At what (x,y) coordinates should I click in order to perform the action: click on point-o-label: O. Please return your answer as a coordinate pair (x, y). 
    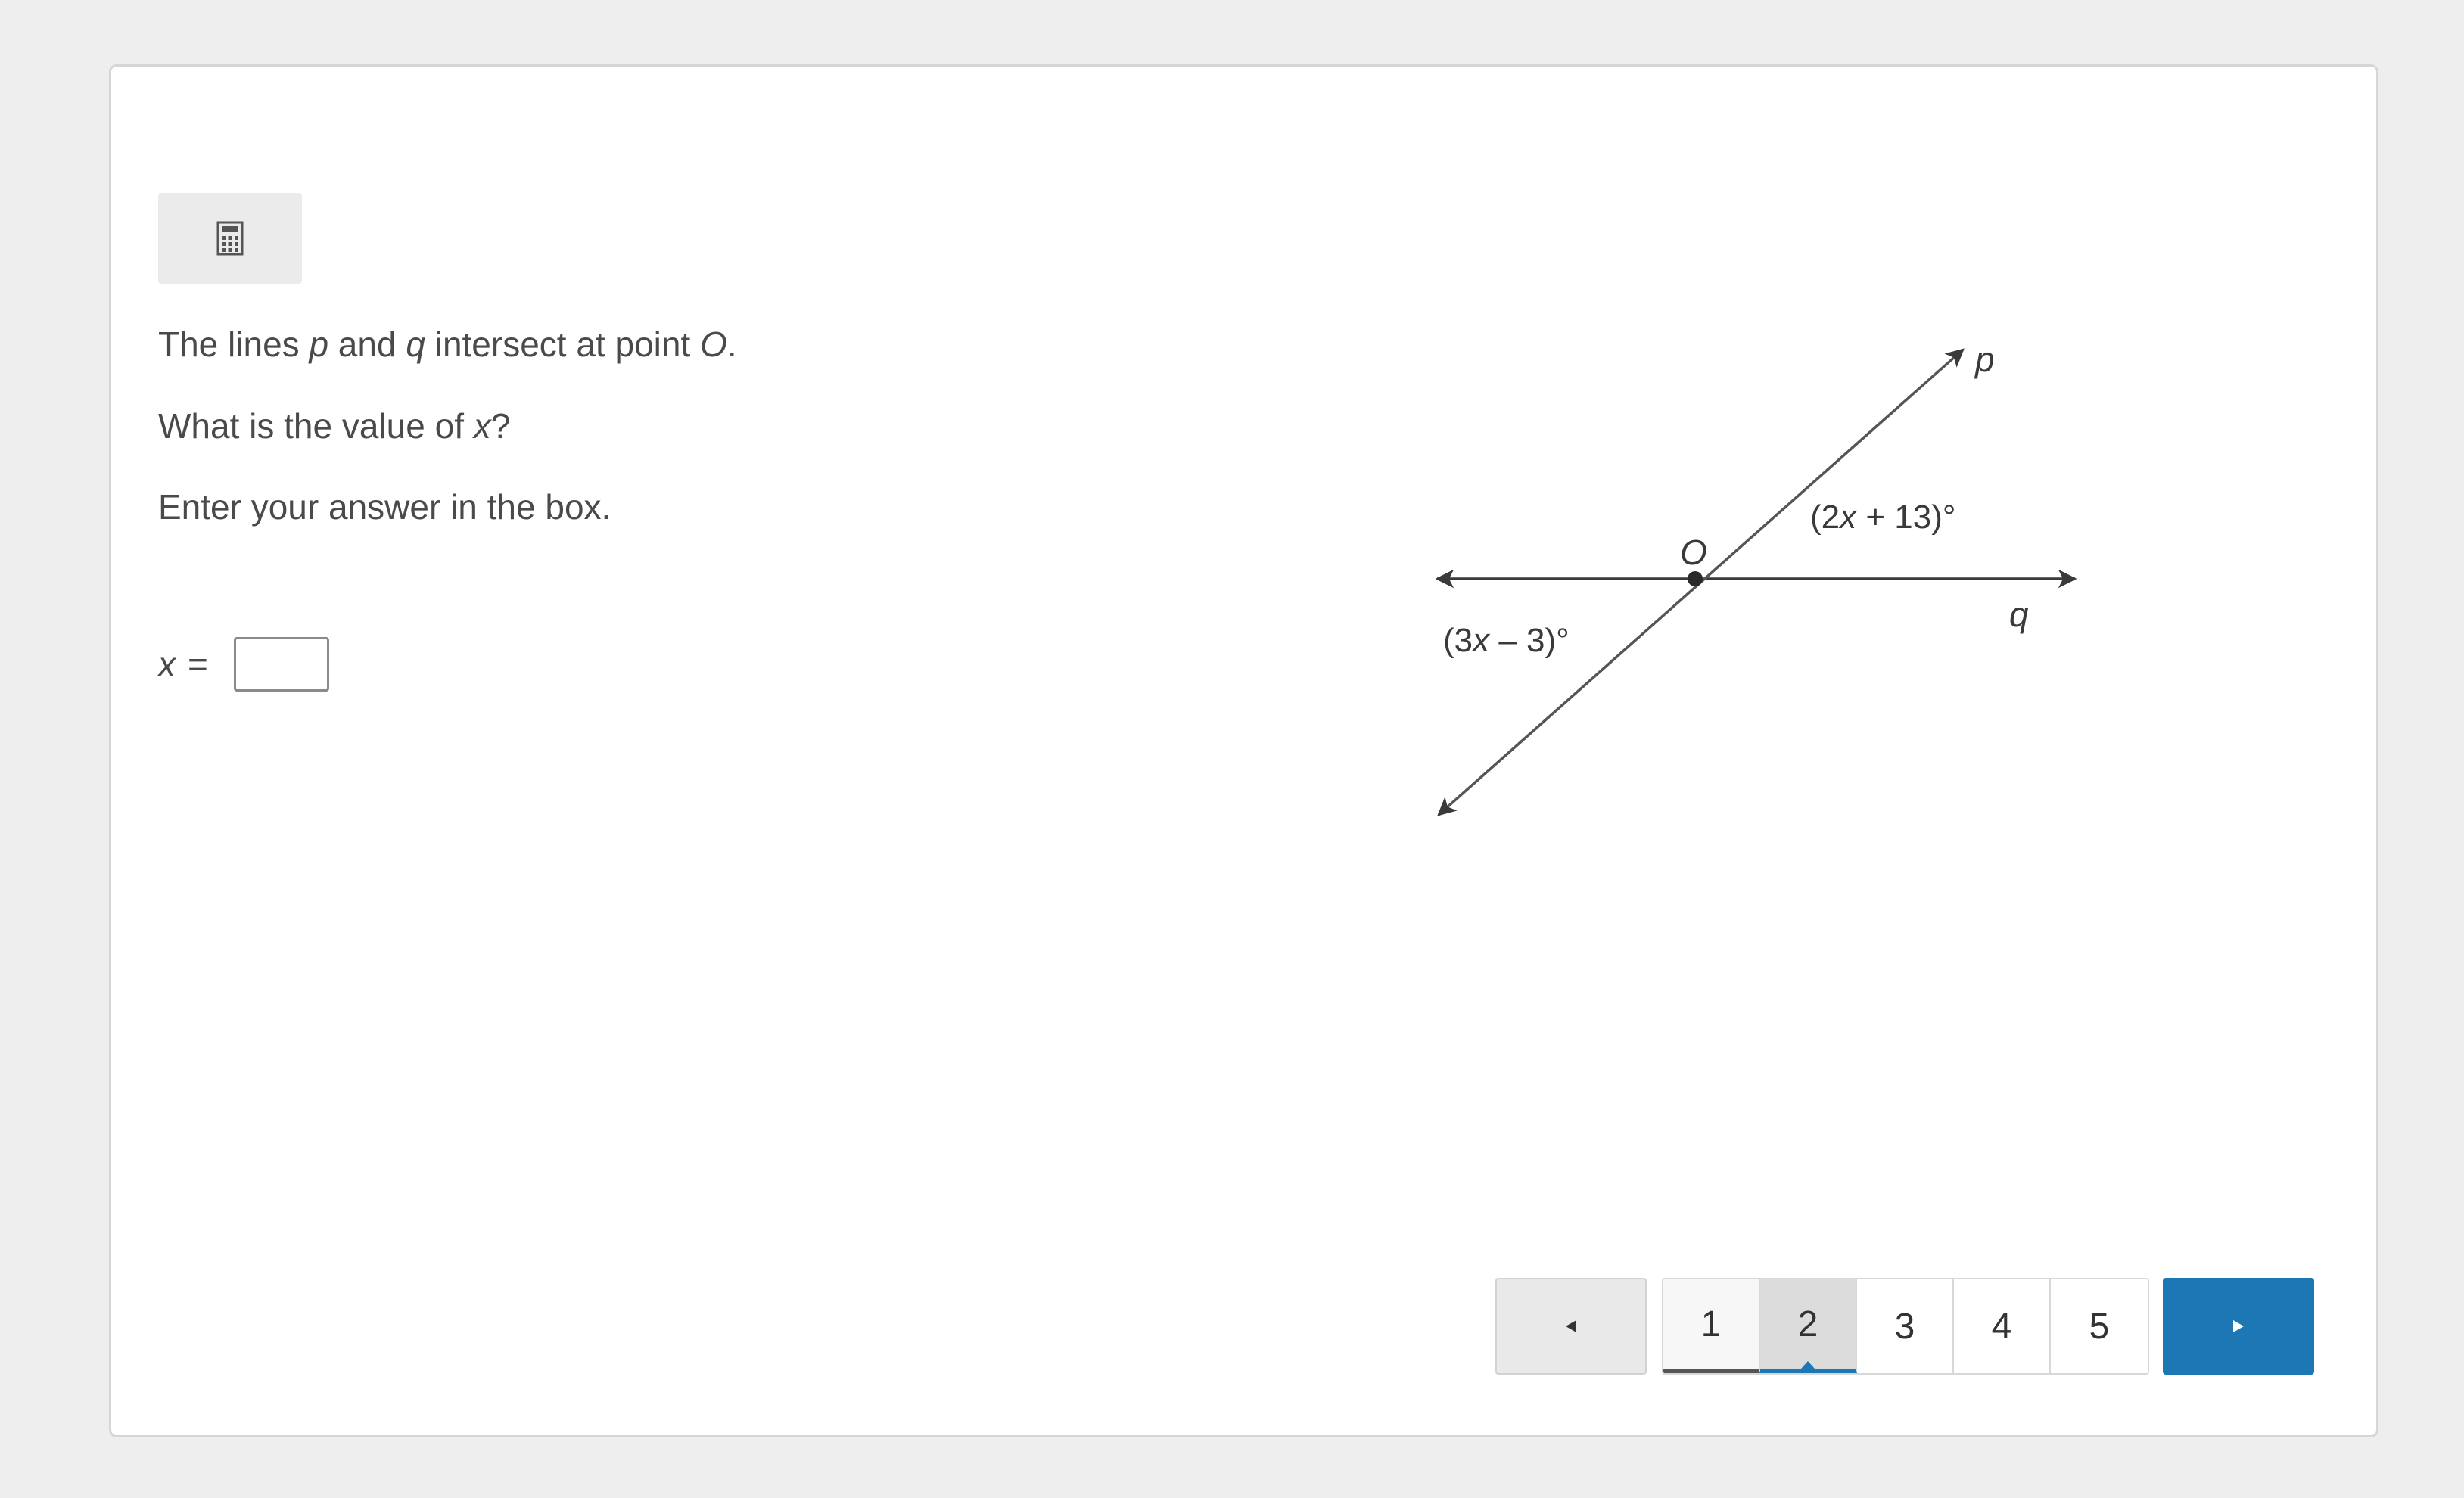
    Looking at the image, I should click on (1694, 553).